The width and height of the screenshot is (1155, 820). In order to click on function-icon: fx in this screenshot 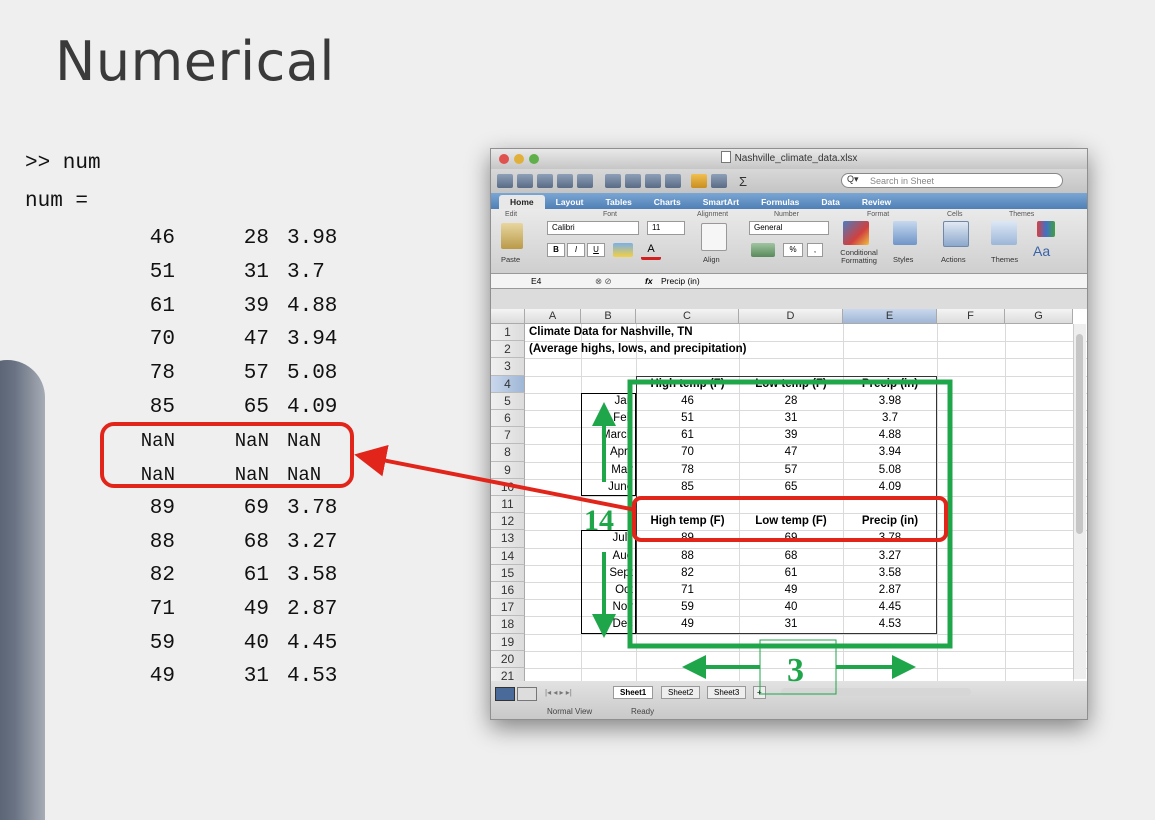, I will do `click(649, 281)`.